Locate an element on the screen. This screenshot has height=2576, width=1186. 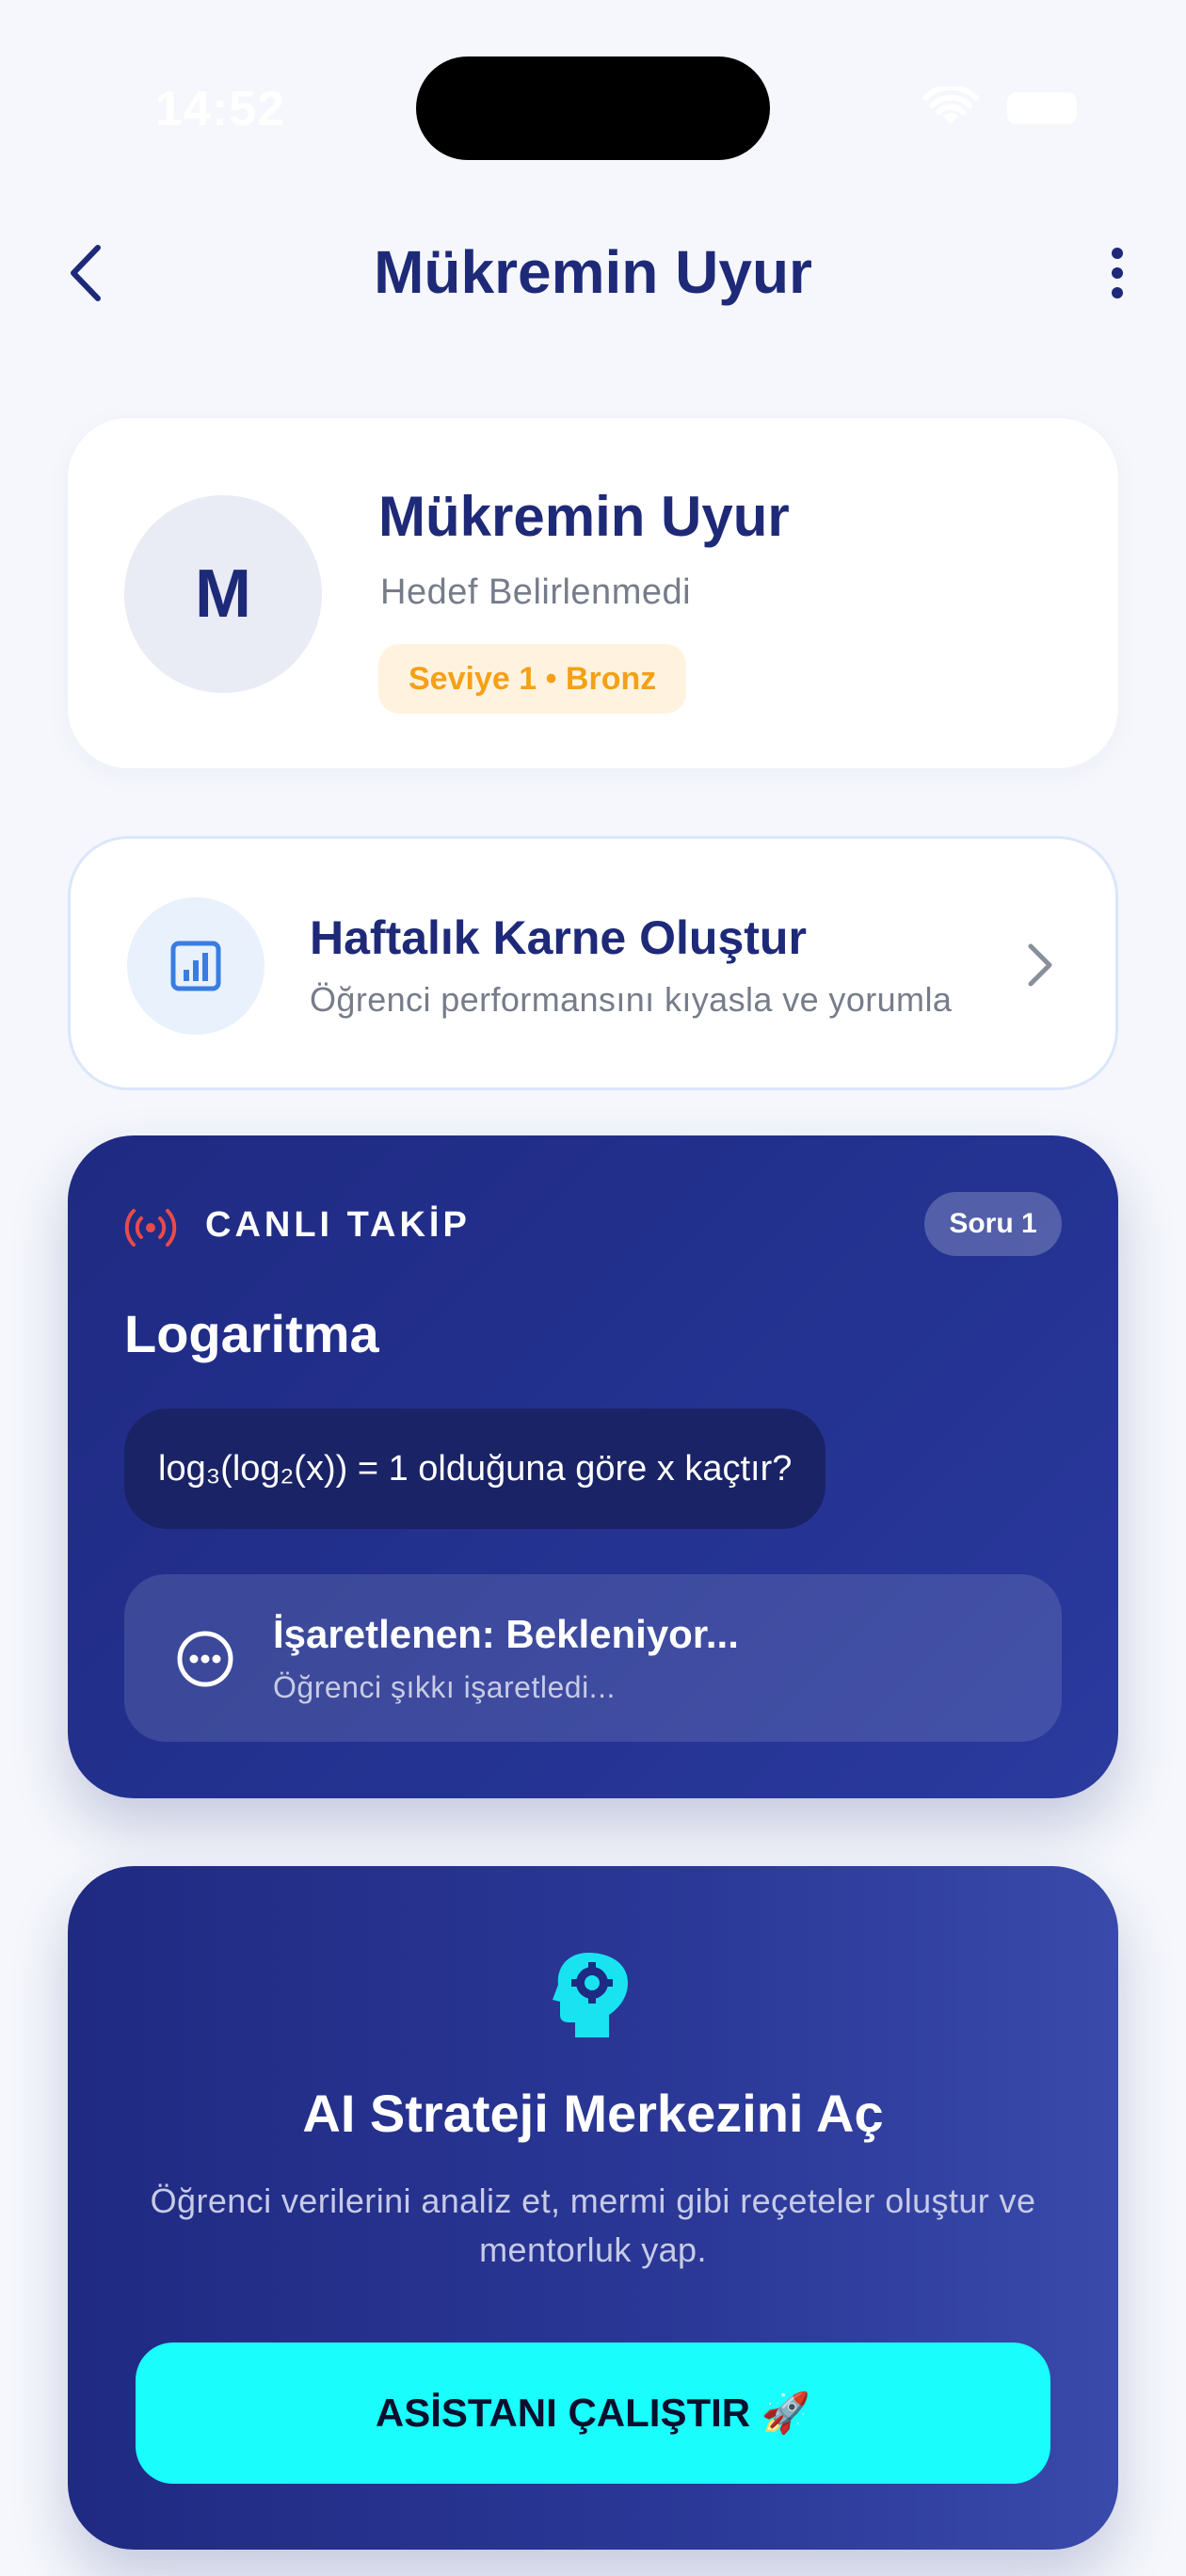
top-nav-bar: Mükremin Uyur is located at coordinates (593, 273).